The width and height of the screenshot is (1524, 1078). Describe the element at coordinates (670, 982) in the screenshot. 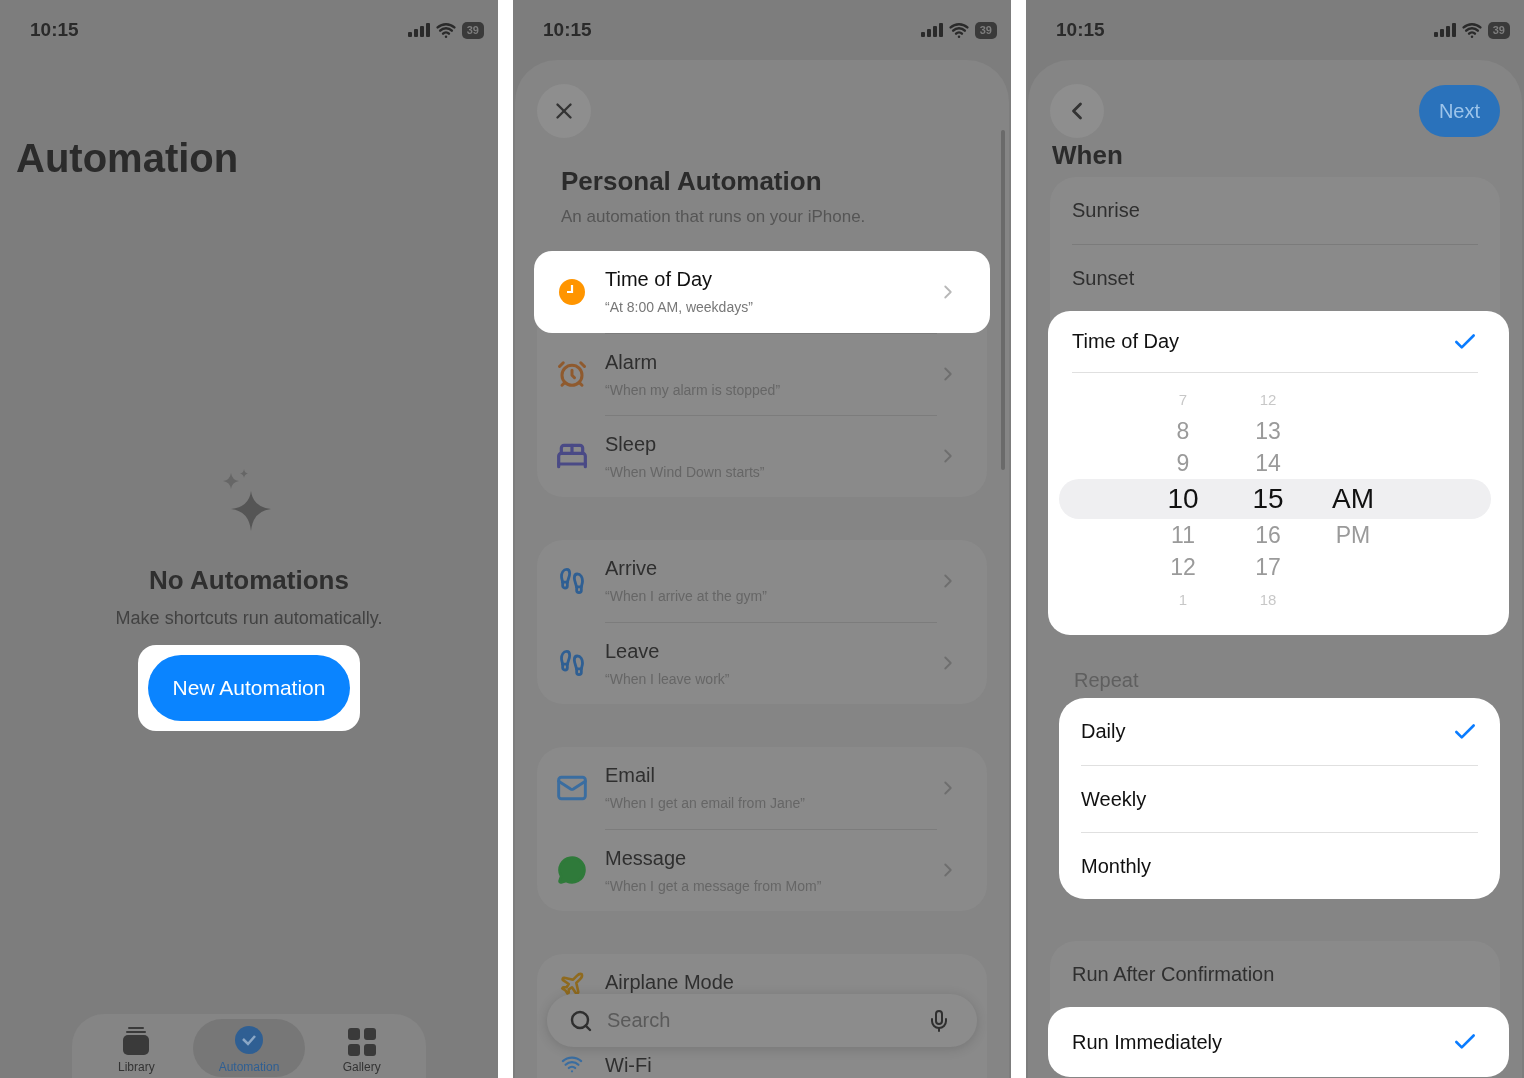

I see `trigger-title: Airplane Mode` at that location.